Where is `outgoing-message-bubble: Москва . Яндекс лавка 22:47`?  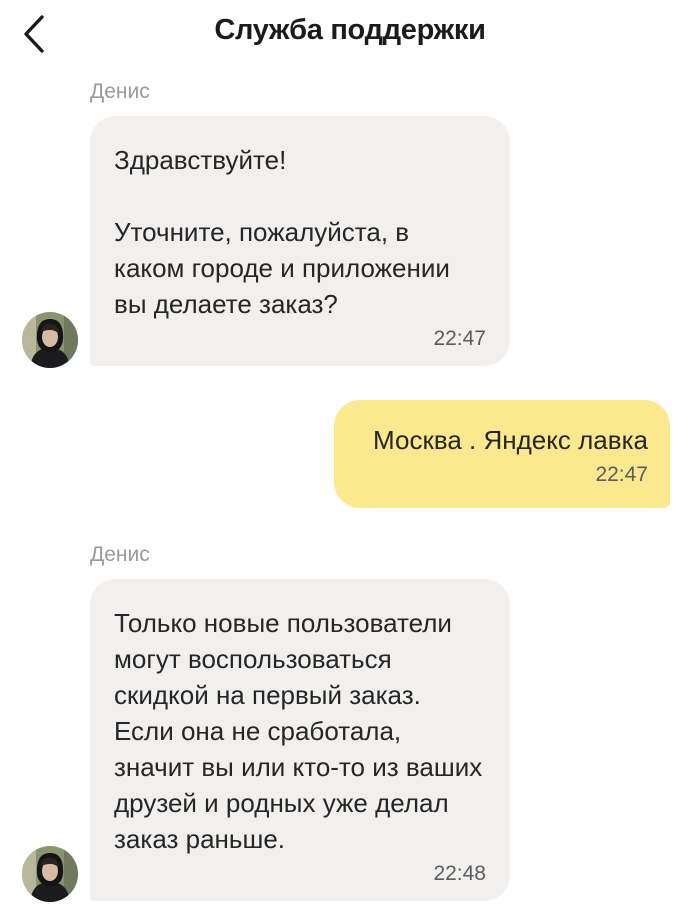
outgoing-message-bubble: Москва . Яндекс лавка 22:47 is located at coordinates (502, 454).